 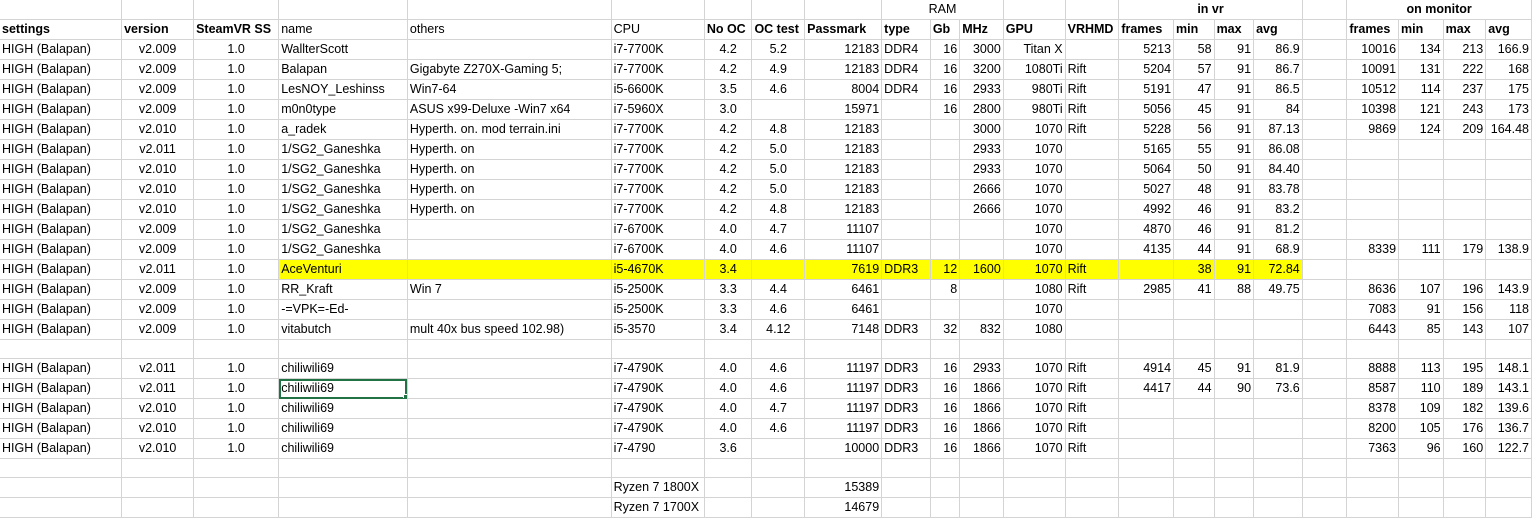 I want to click on cell-version, so click(x=158, y=507).